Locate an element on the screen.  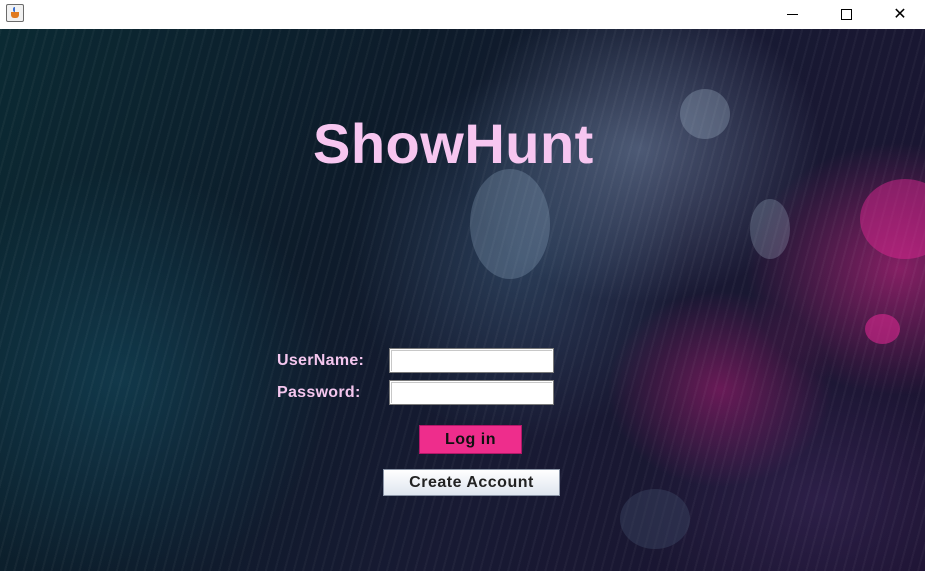
username-input is located at coordinates (471, 360).